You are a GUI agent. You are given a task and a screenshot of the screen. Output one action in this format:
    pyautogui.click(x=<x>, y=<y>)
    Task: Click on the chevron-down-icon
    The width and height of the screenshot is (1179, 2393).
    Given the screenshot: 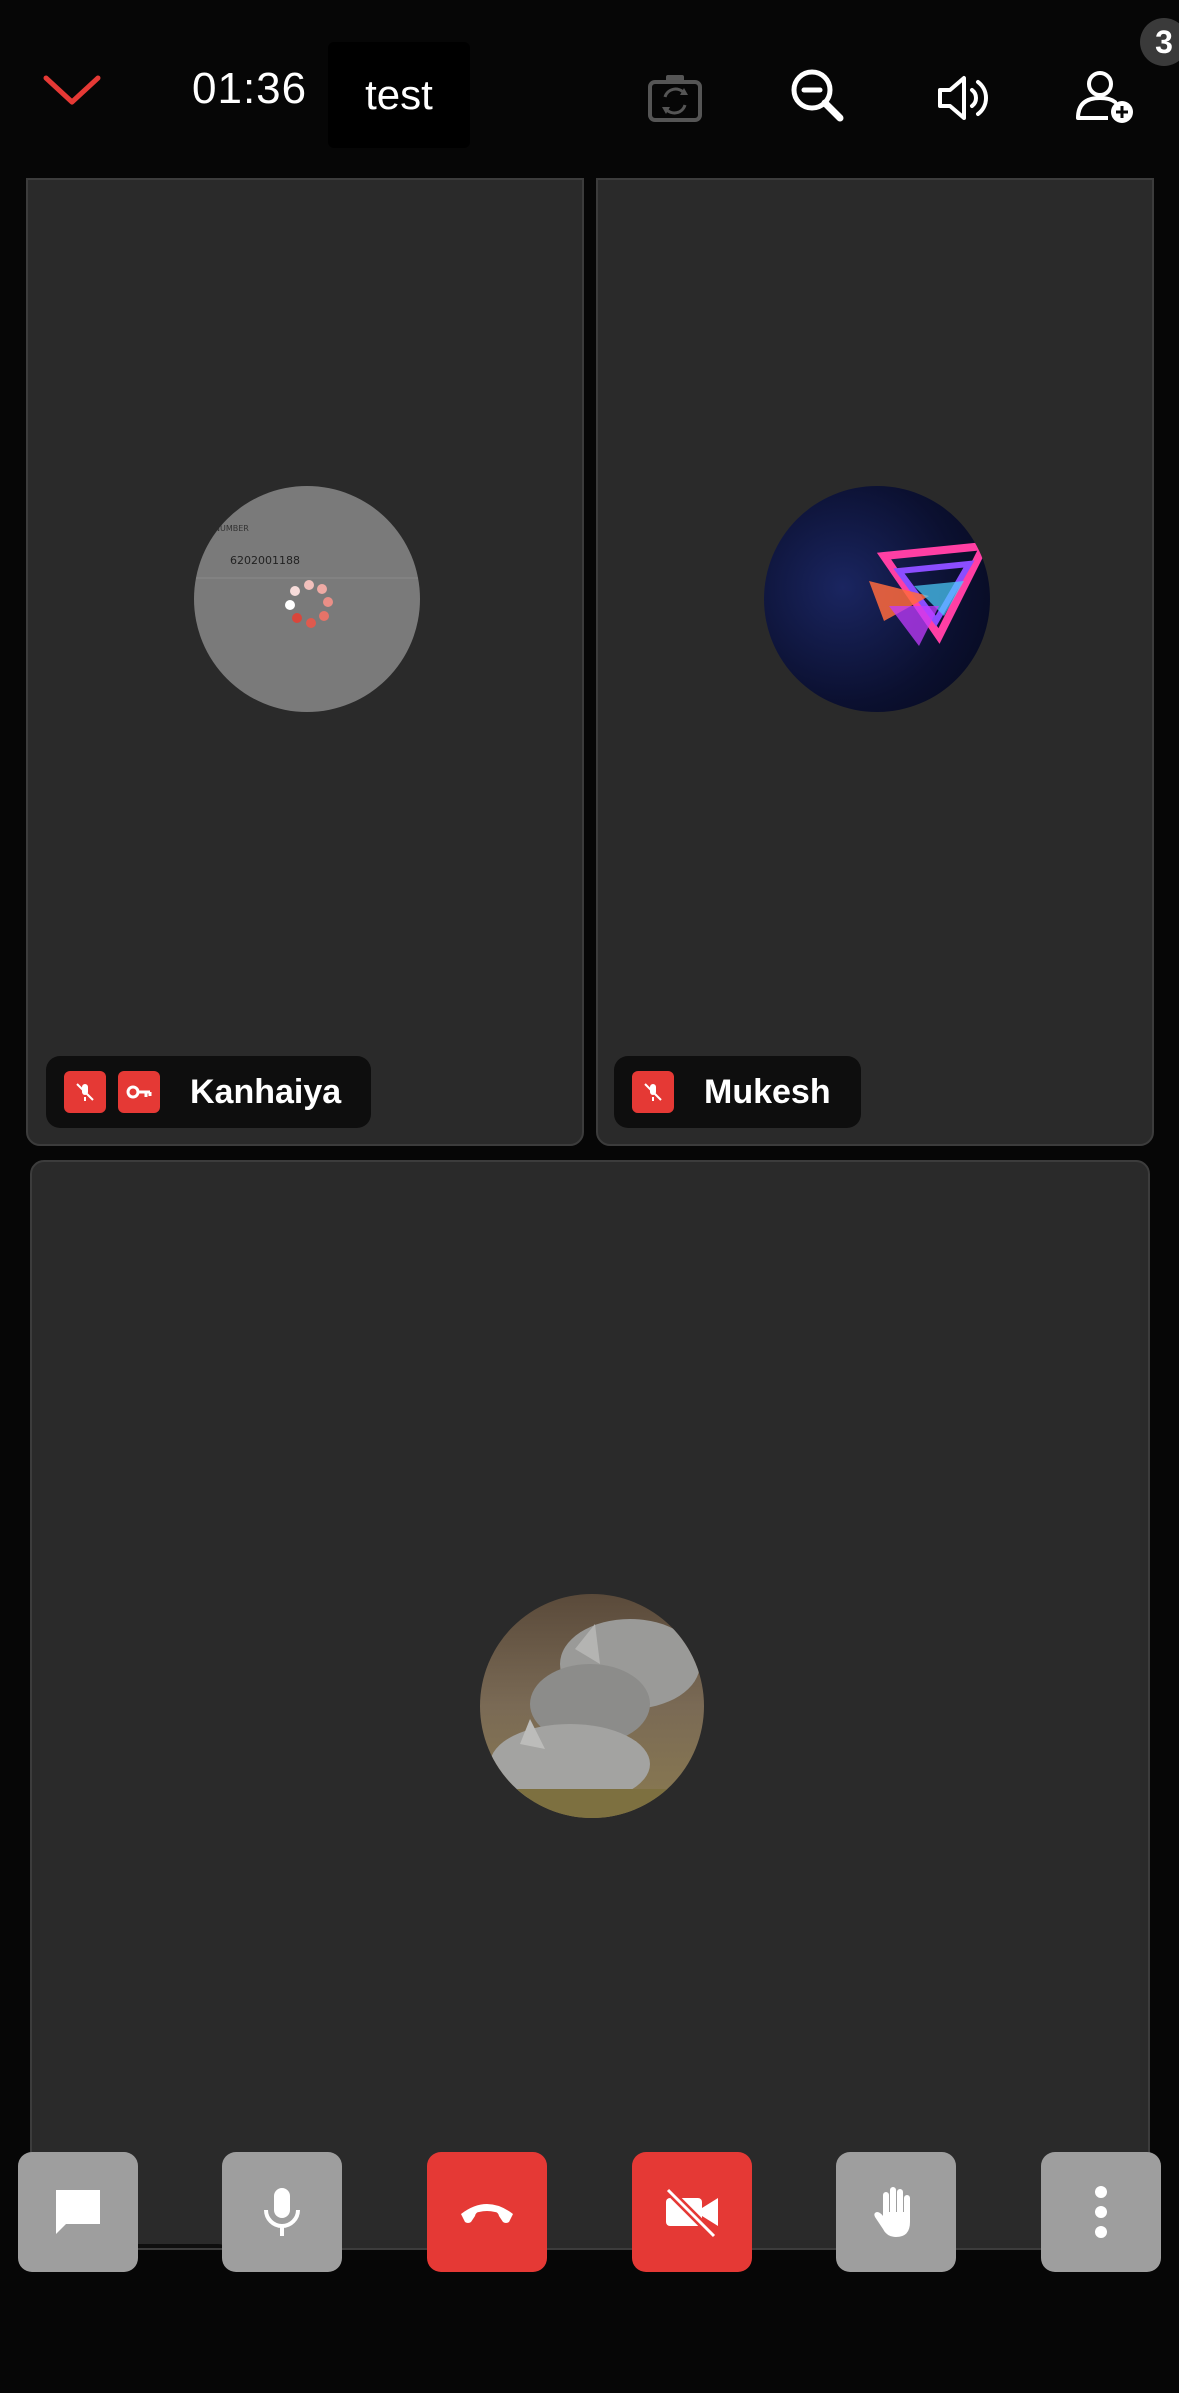 What is the action you would take?
    pyautogui.click(x=72, y=90)
    